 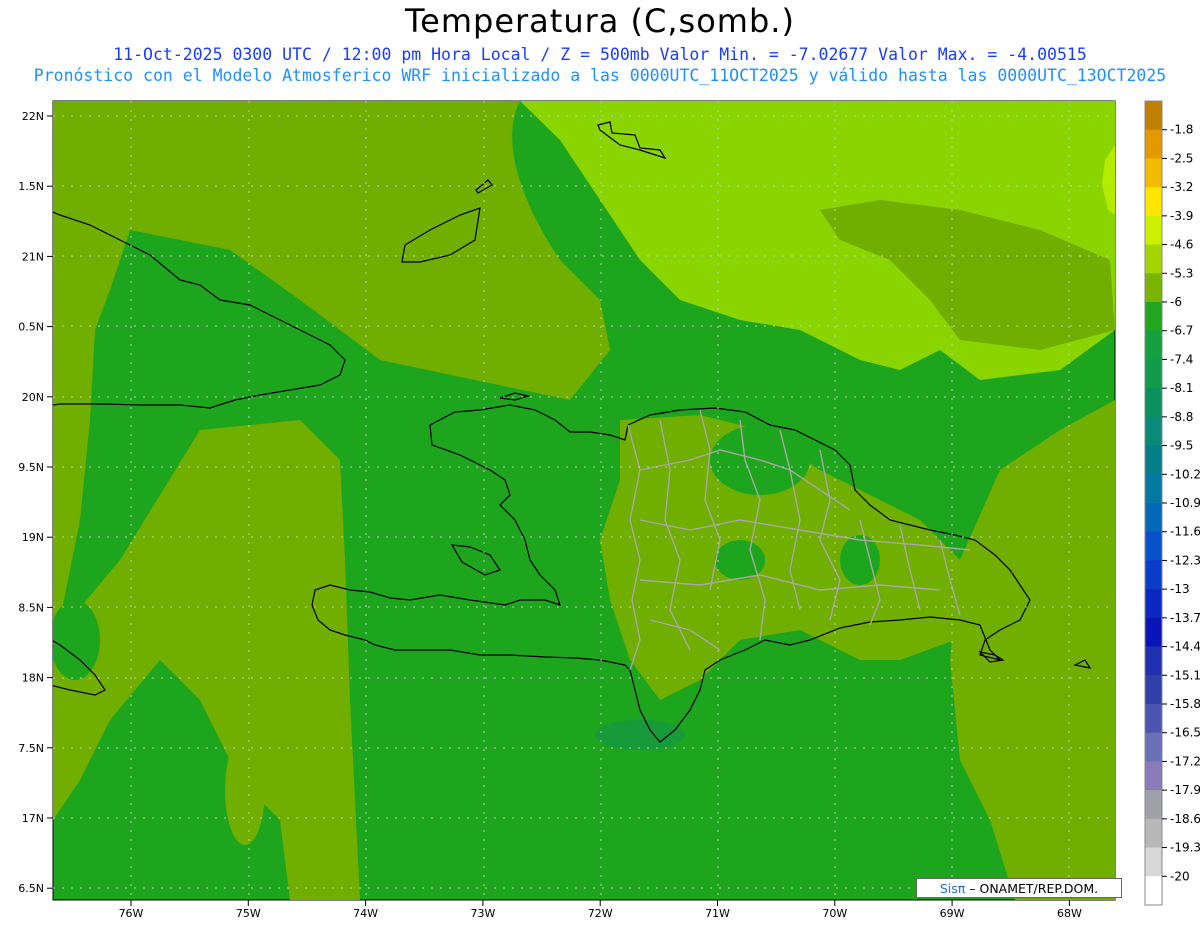 I want to click on lat-label: 20N, so click(x=33, y=397).